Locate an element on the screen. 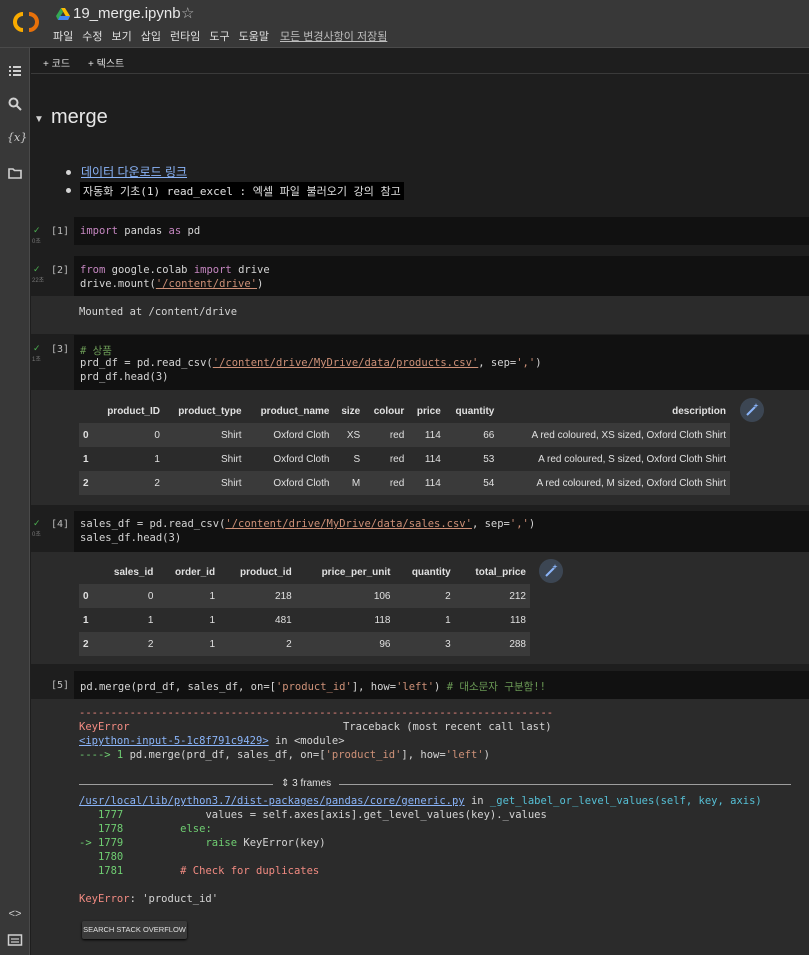 Image resolution: width=809 pixels, height=955 pixels. exec-count: [4] is located at coordinates (60, 524).